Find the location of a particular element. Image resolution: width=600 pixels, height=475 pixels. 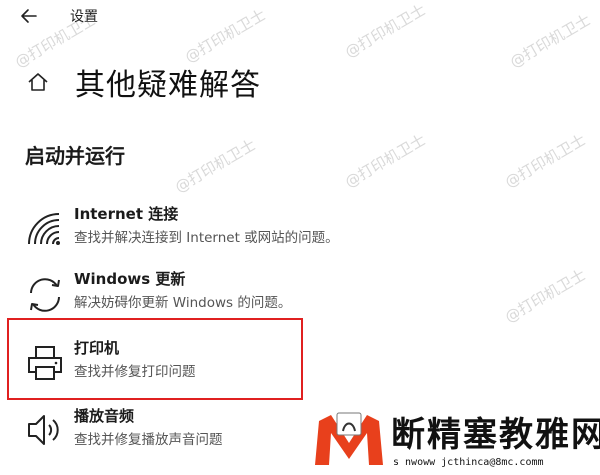

back-button is located at coordinates (29, 16).